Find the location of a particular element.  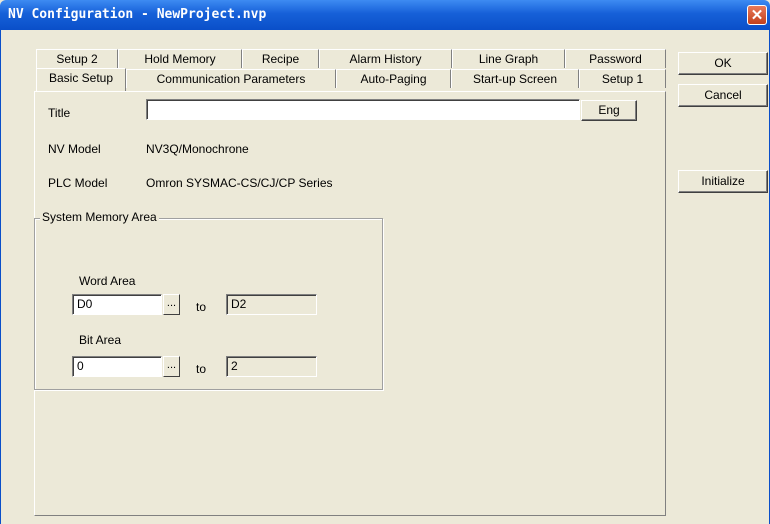

tab-communication-parameters: Communication Parameters is located at coordinates (231, 78).